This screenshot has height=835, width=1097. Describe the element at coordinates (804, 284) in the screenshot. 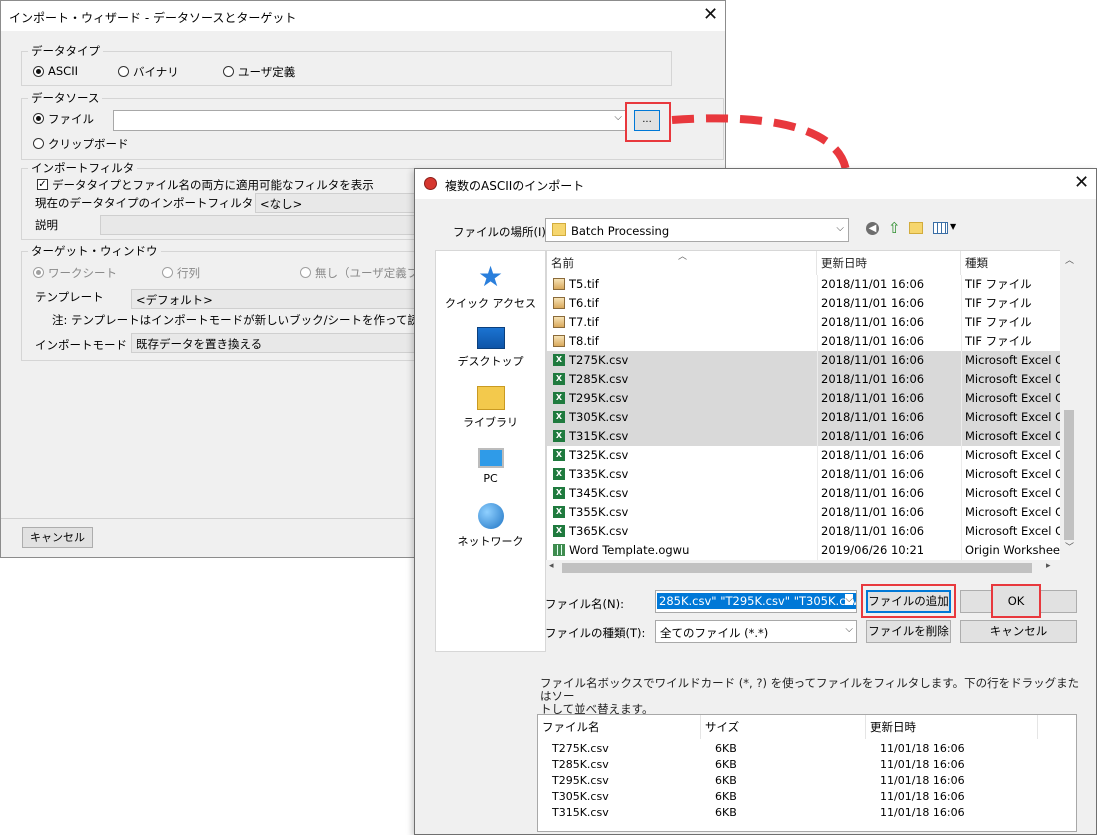

I see `file-row: T5.tif 2018/11/01 16:06 TIF ファイル` at that location.